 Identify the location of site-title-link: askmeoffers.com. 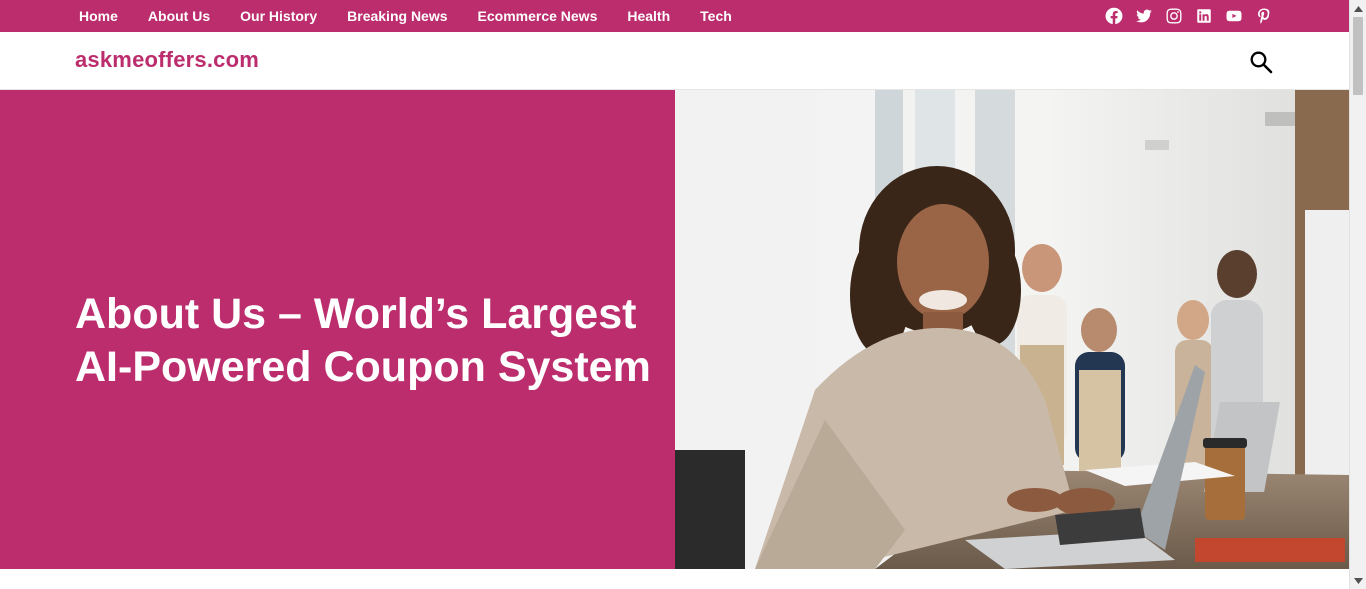
(167, 60).